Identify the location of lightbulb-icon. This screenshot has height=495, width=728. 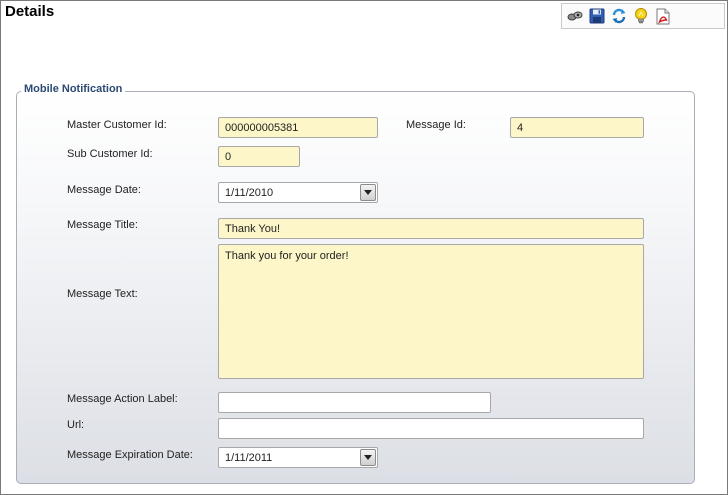
(641, 16).